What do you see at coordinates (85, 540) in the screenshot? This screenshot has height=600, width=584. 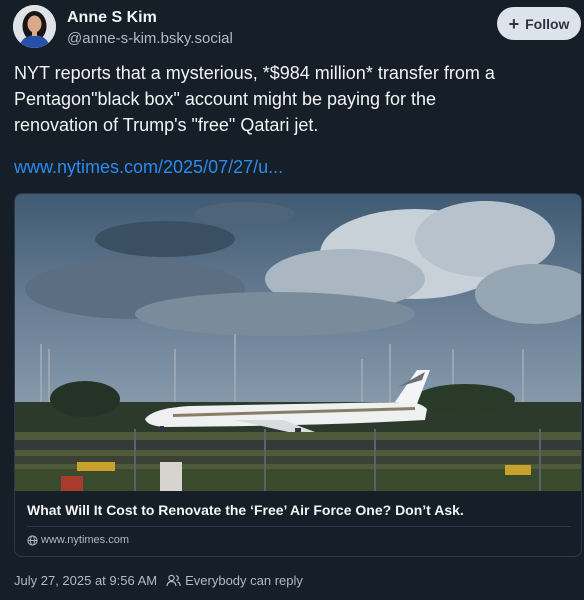 I see `link-card-domain-text: www.nytimes.com` at bounding box center [85, 540].